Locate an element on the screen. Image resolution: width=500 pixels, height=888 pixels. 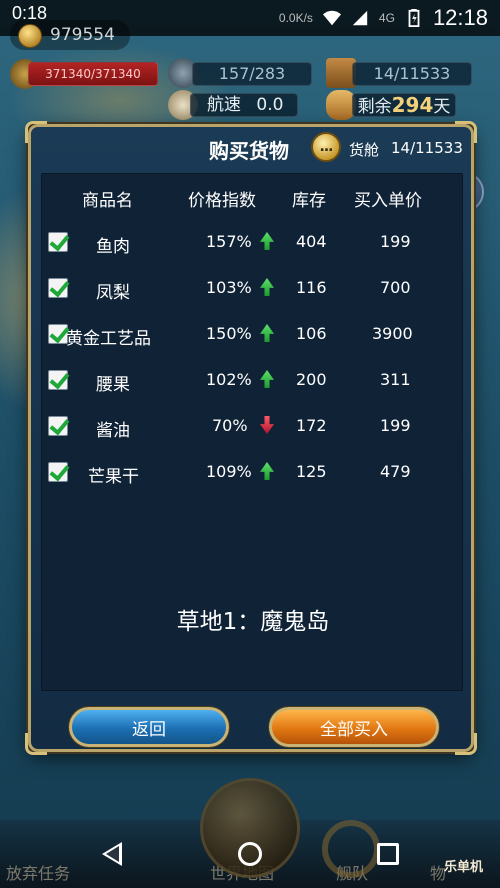
supply-days-indicator: 剩余294天 is located at coordinates (404, 105).